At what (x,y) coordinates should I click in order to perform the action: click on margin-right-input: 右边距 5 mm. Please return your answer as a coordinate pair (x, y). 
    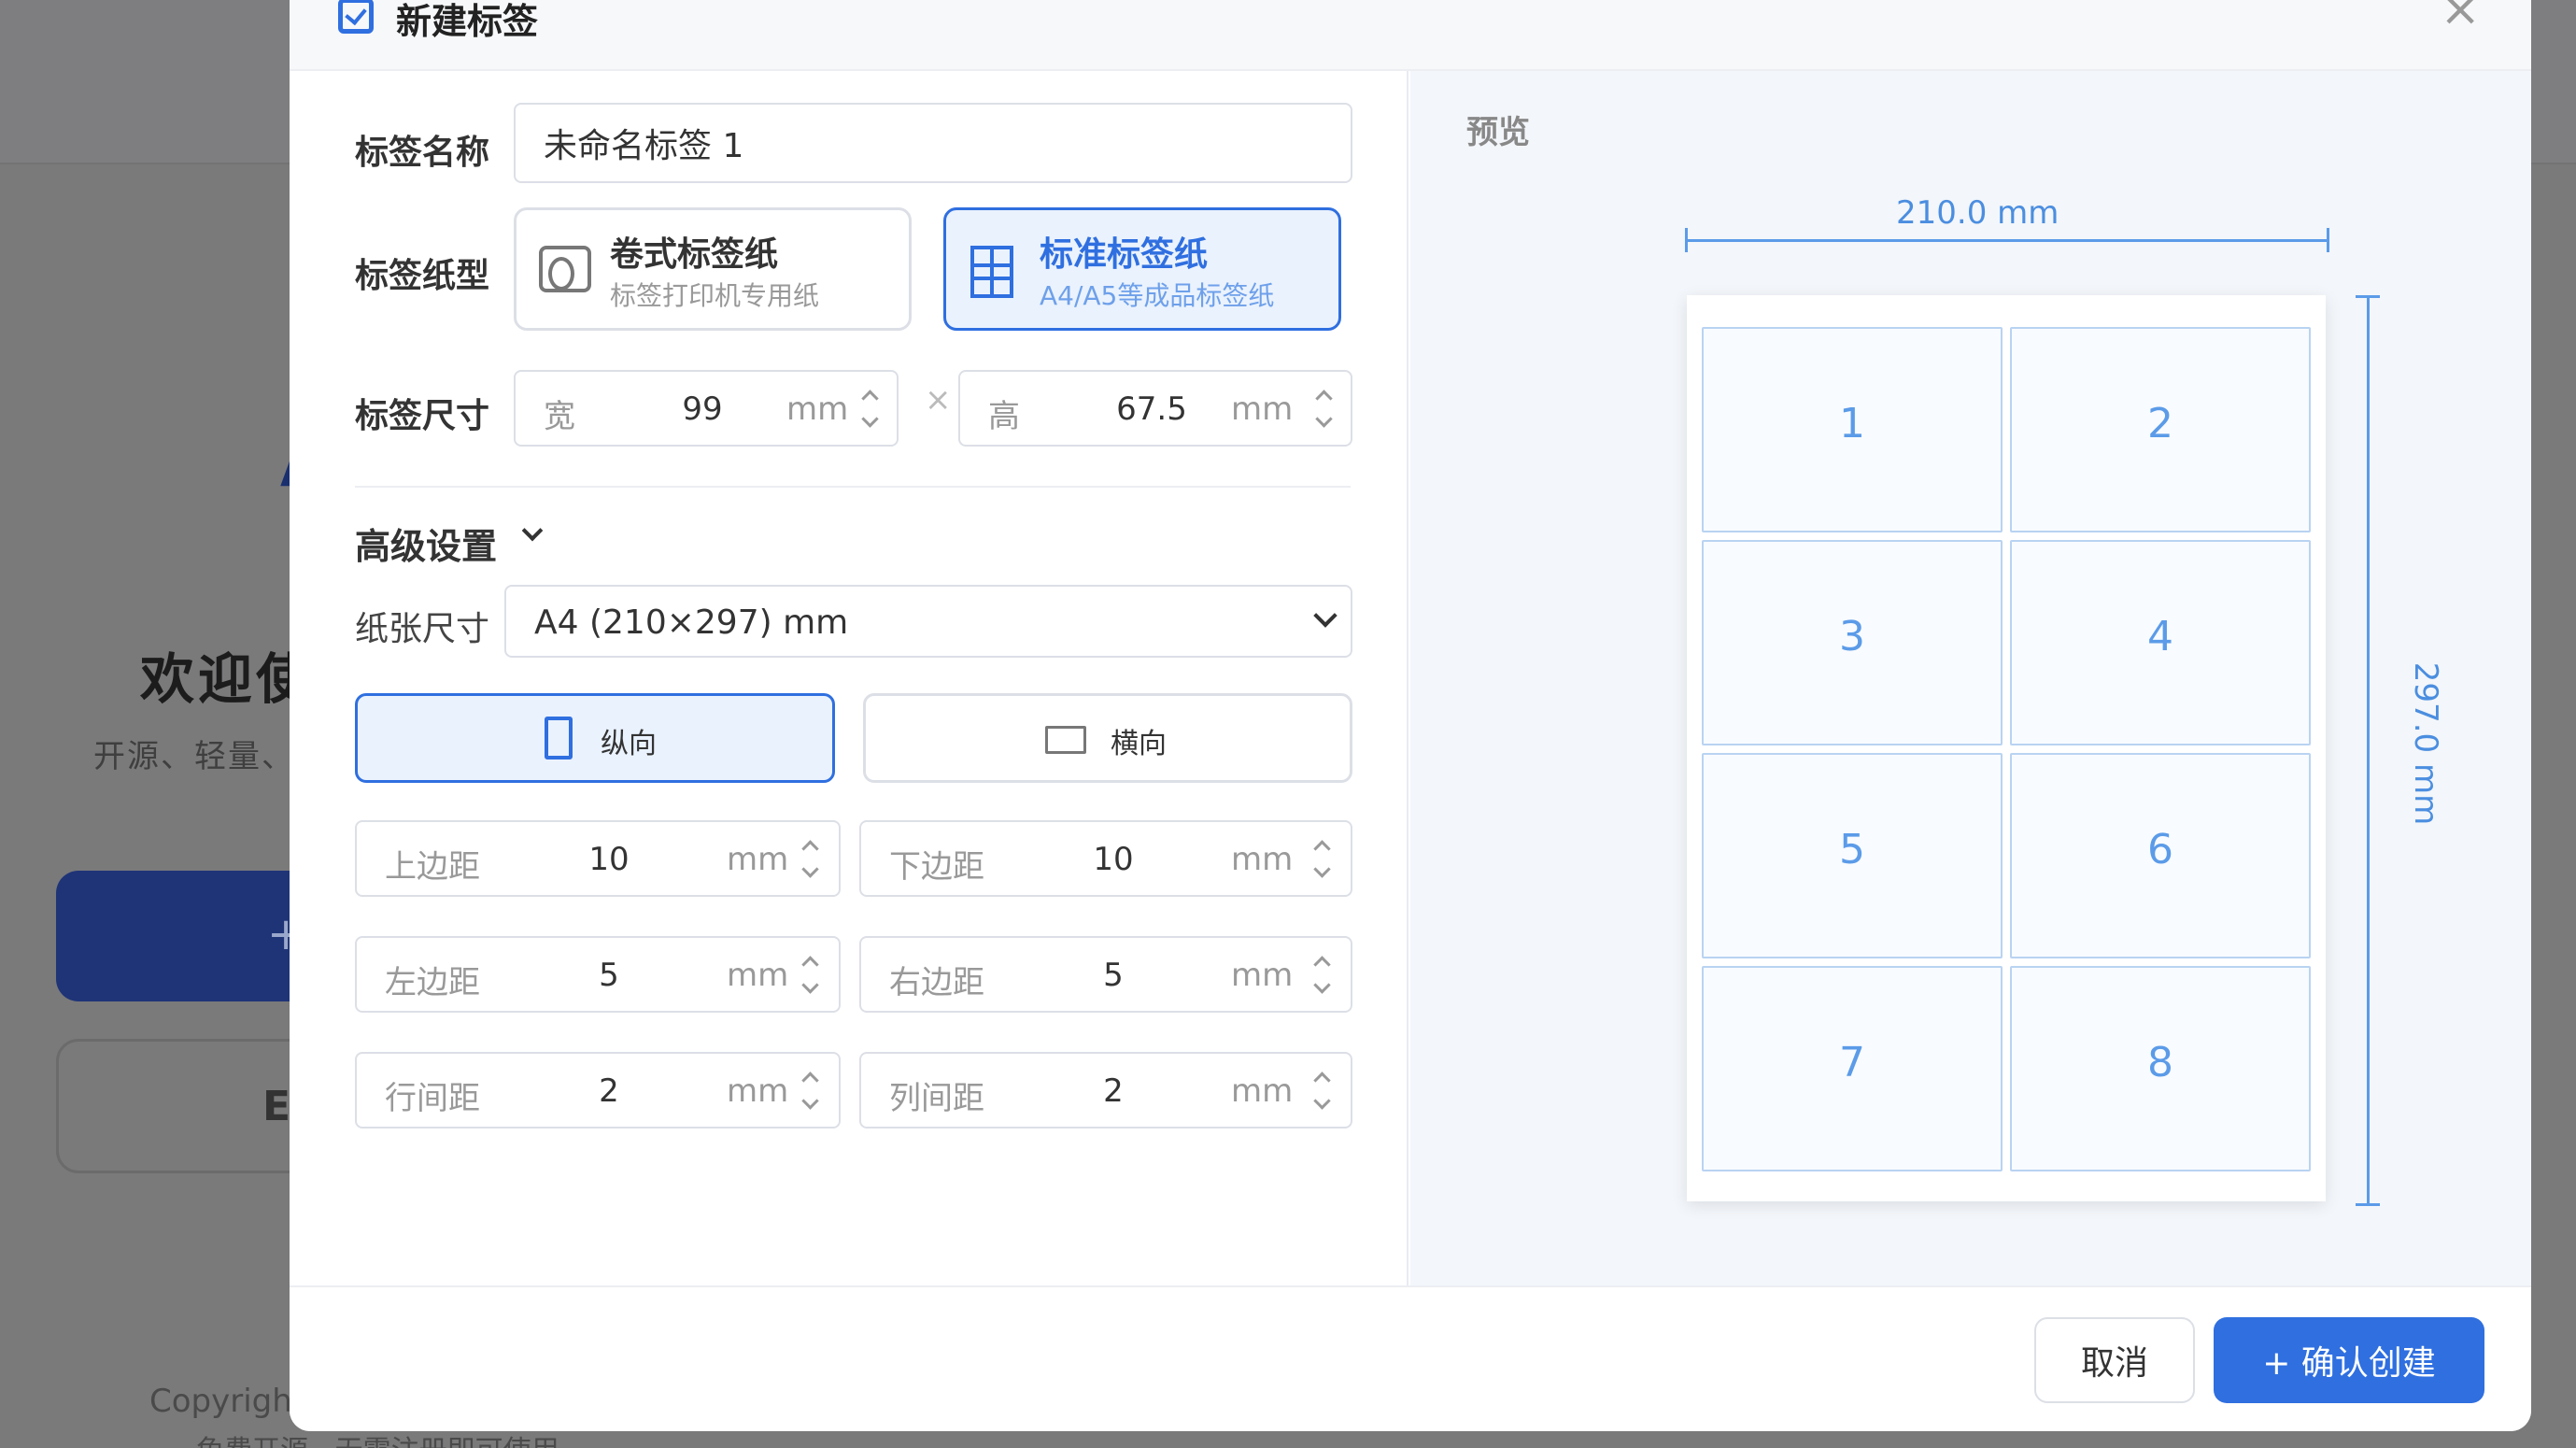
    Looking at the image, I should click on (1105, 975).